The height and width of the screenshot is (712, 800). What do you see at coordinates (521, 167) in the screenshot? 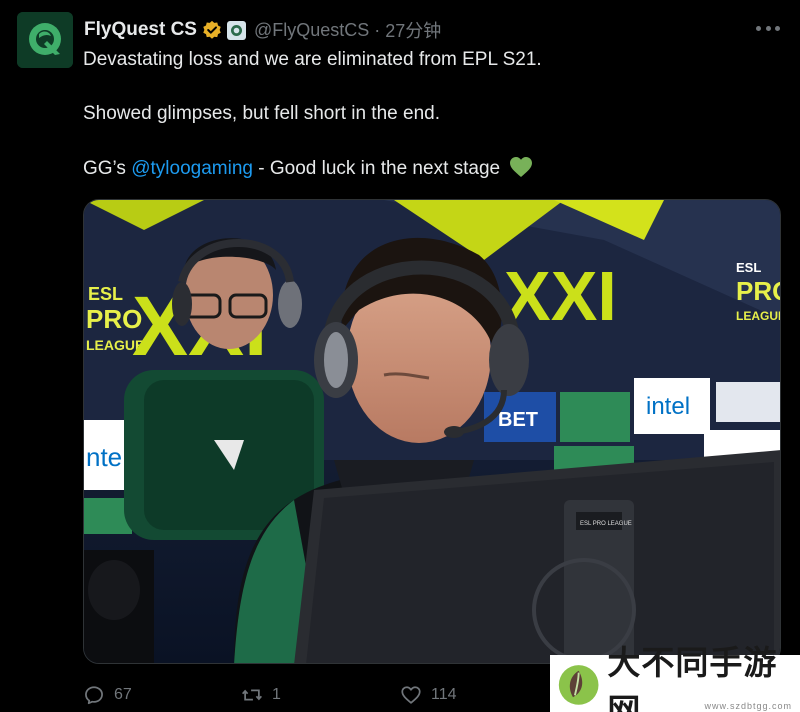
I see `green-heart-icon` at bounding box center [521, 167].